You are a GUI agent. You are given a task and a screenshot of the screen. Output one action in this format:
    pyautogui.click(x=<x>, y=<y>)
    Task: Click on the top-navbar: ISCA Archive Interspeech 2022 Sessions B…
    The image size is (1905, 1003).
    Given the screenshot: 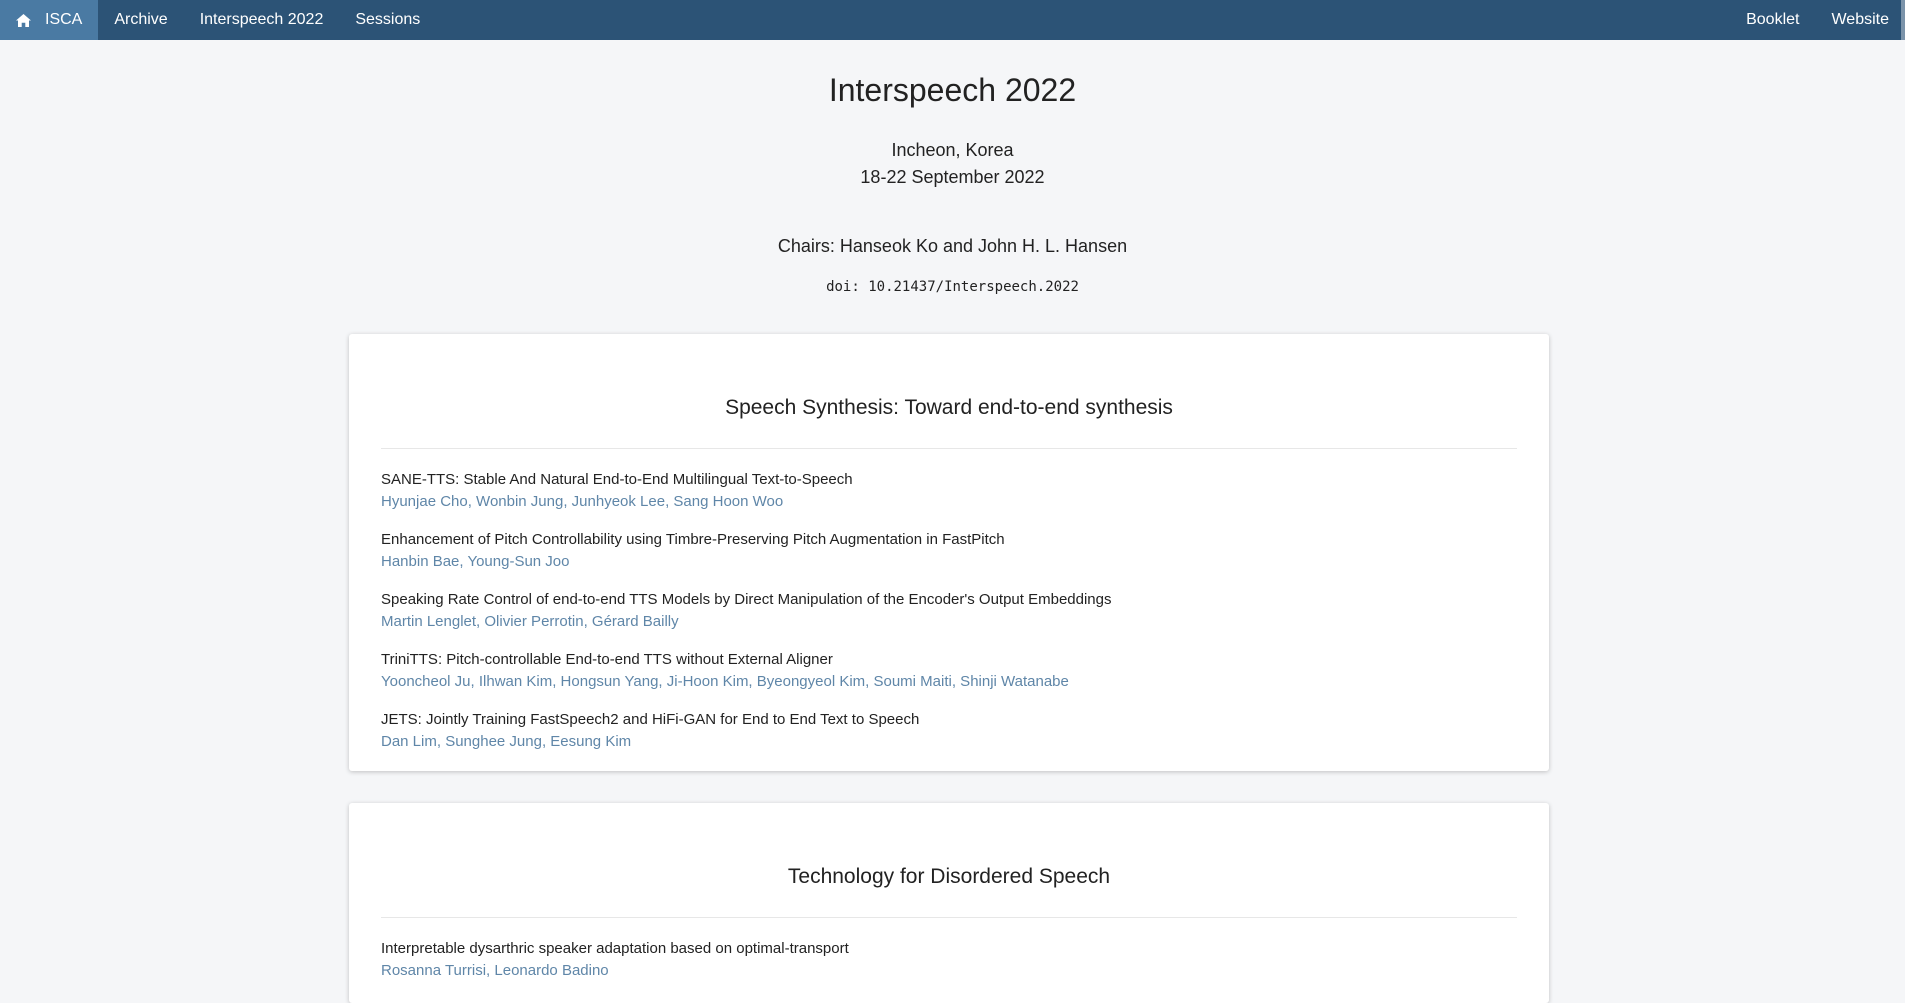 What is the action you would take?
    pyautogui.click(x=952, y=20)
    